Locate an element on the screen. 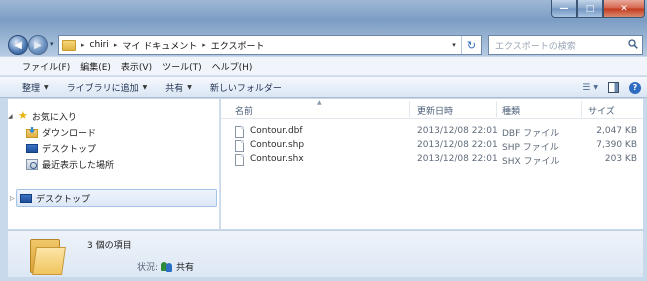  column-modified: 更新日時 is located at coordinates (435, 110).